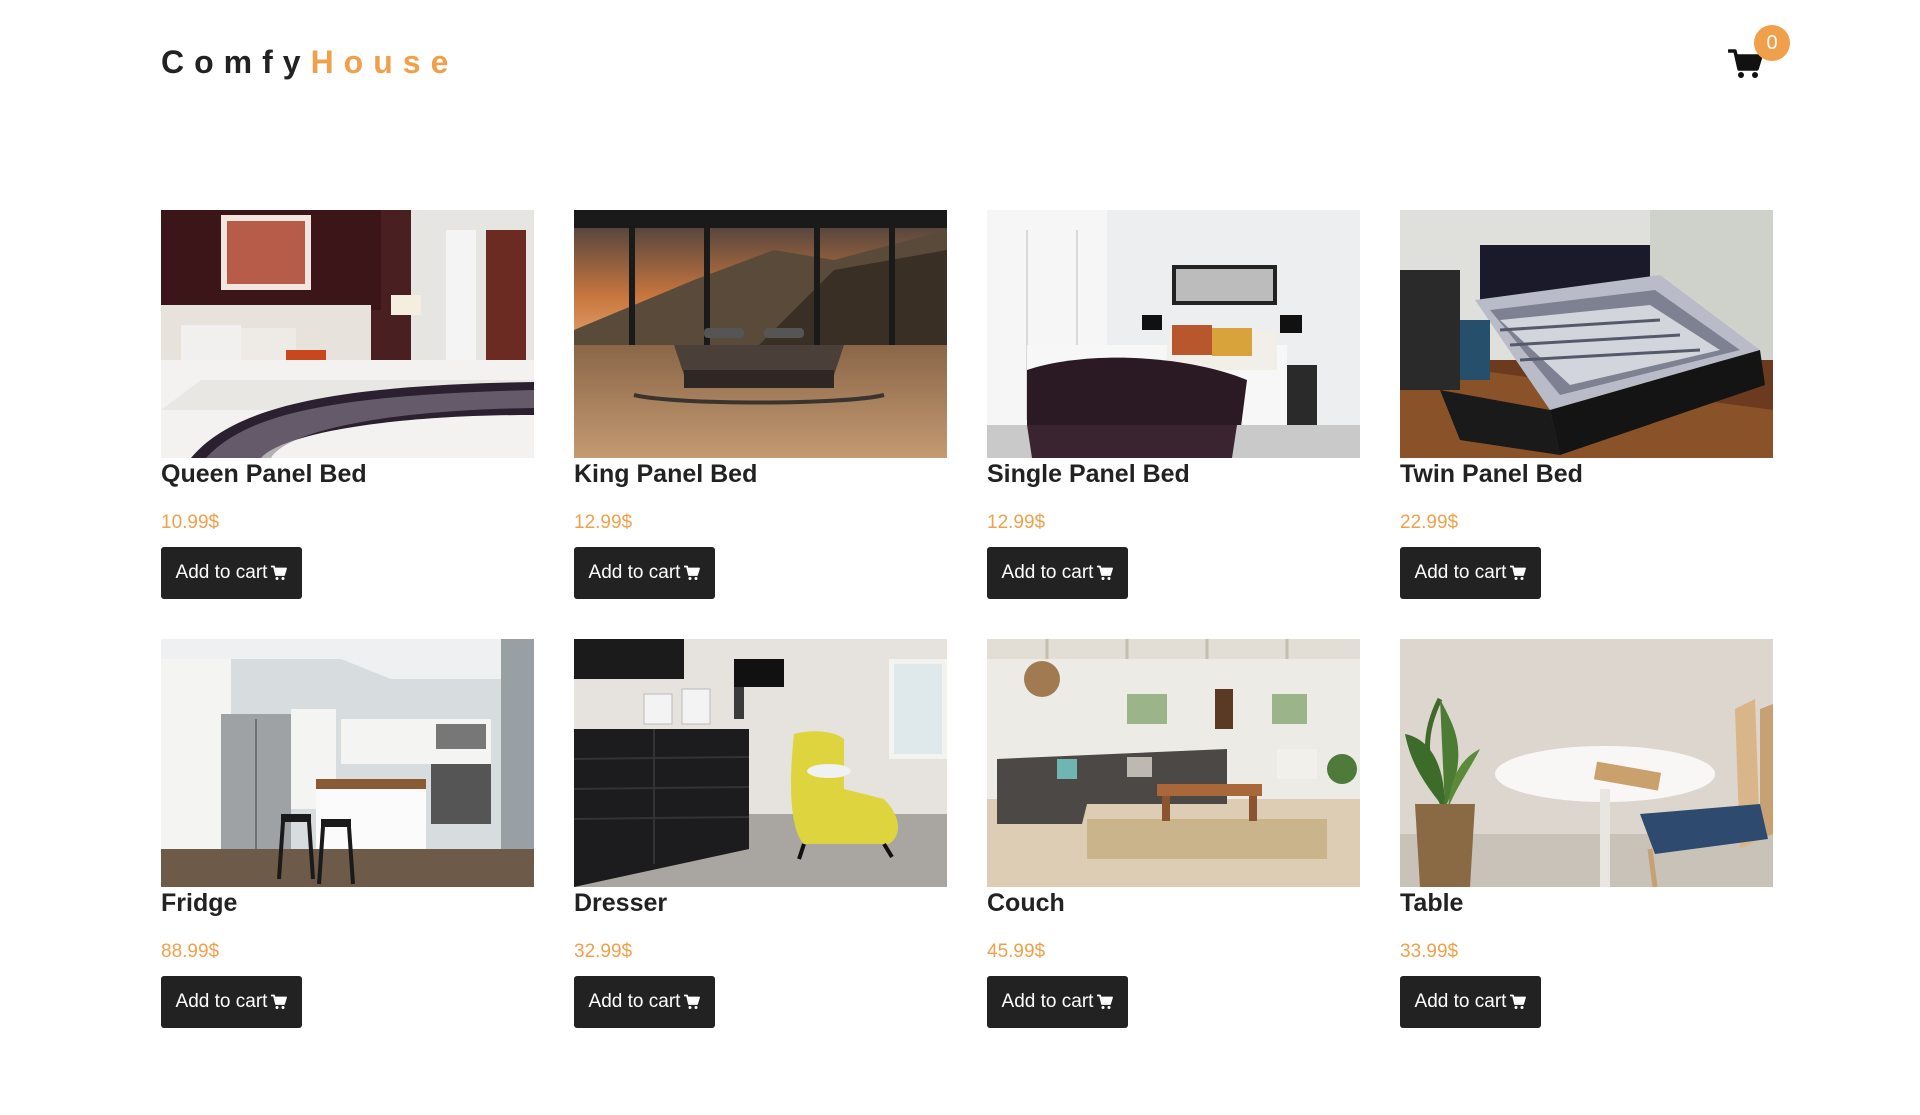 The height and width of the screenshot is (1115, 1920). Describe the element at coordinates (666, 474) in the screenshot. I see `product-title: King Panel Bed` at that location.